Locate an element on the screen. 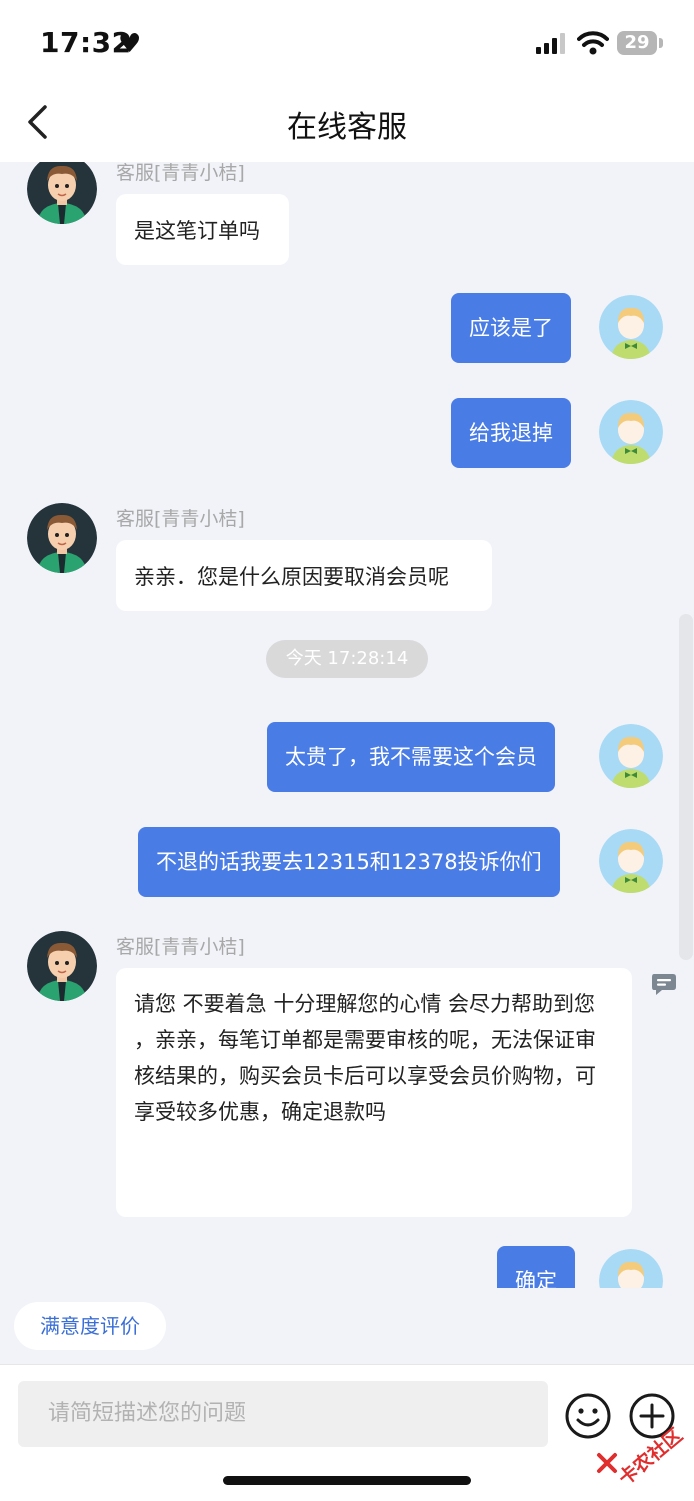  signal-icon is located at coordinates (550, 43).